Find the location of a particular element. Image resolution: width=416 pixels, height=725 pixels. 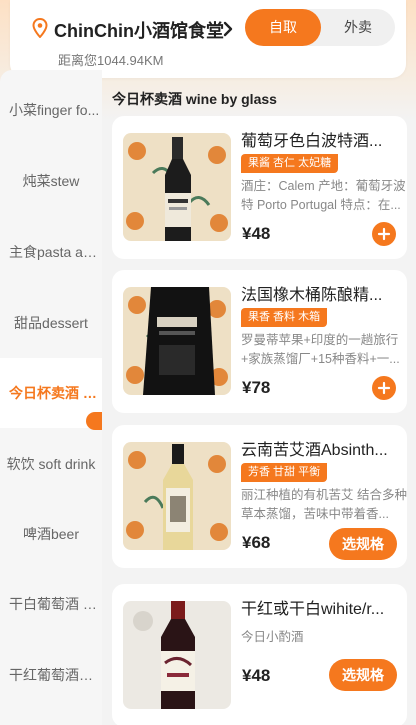

product-tags: 芳香 甘甜 平衡 is located at coordinates (284, 472).